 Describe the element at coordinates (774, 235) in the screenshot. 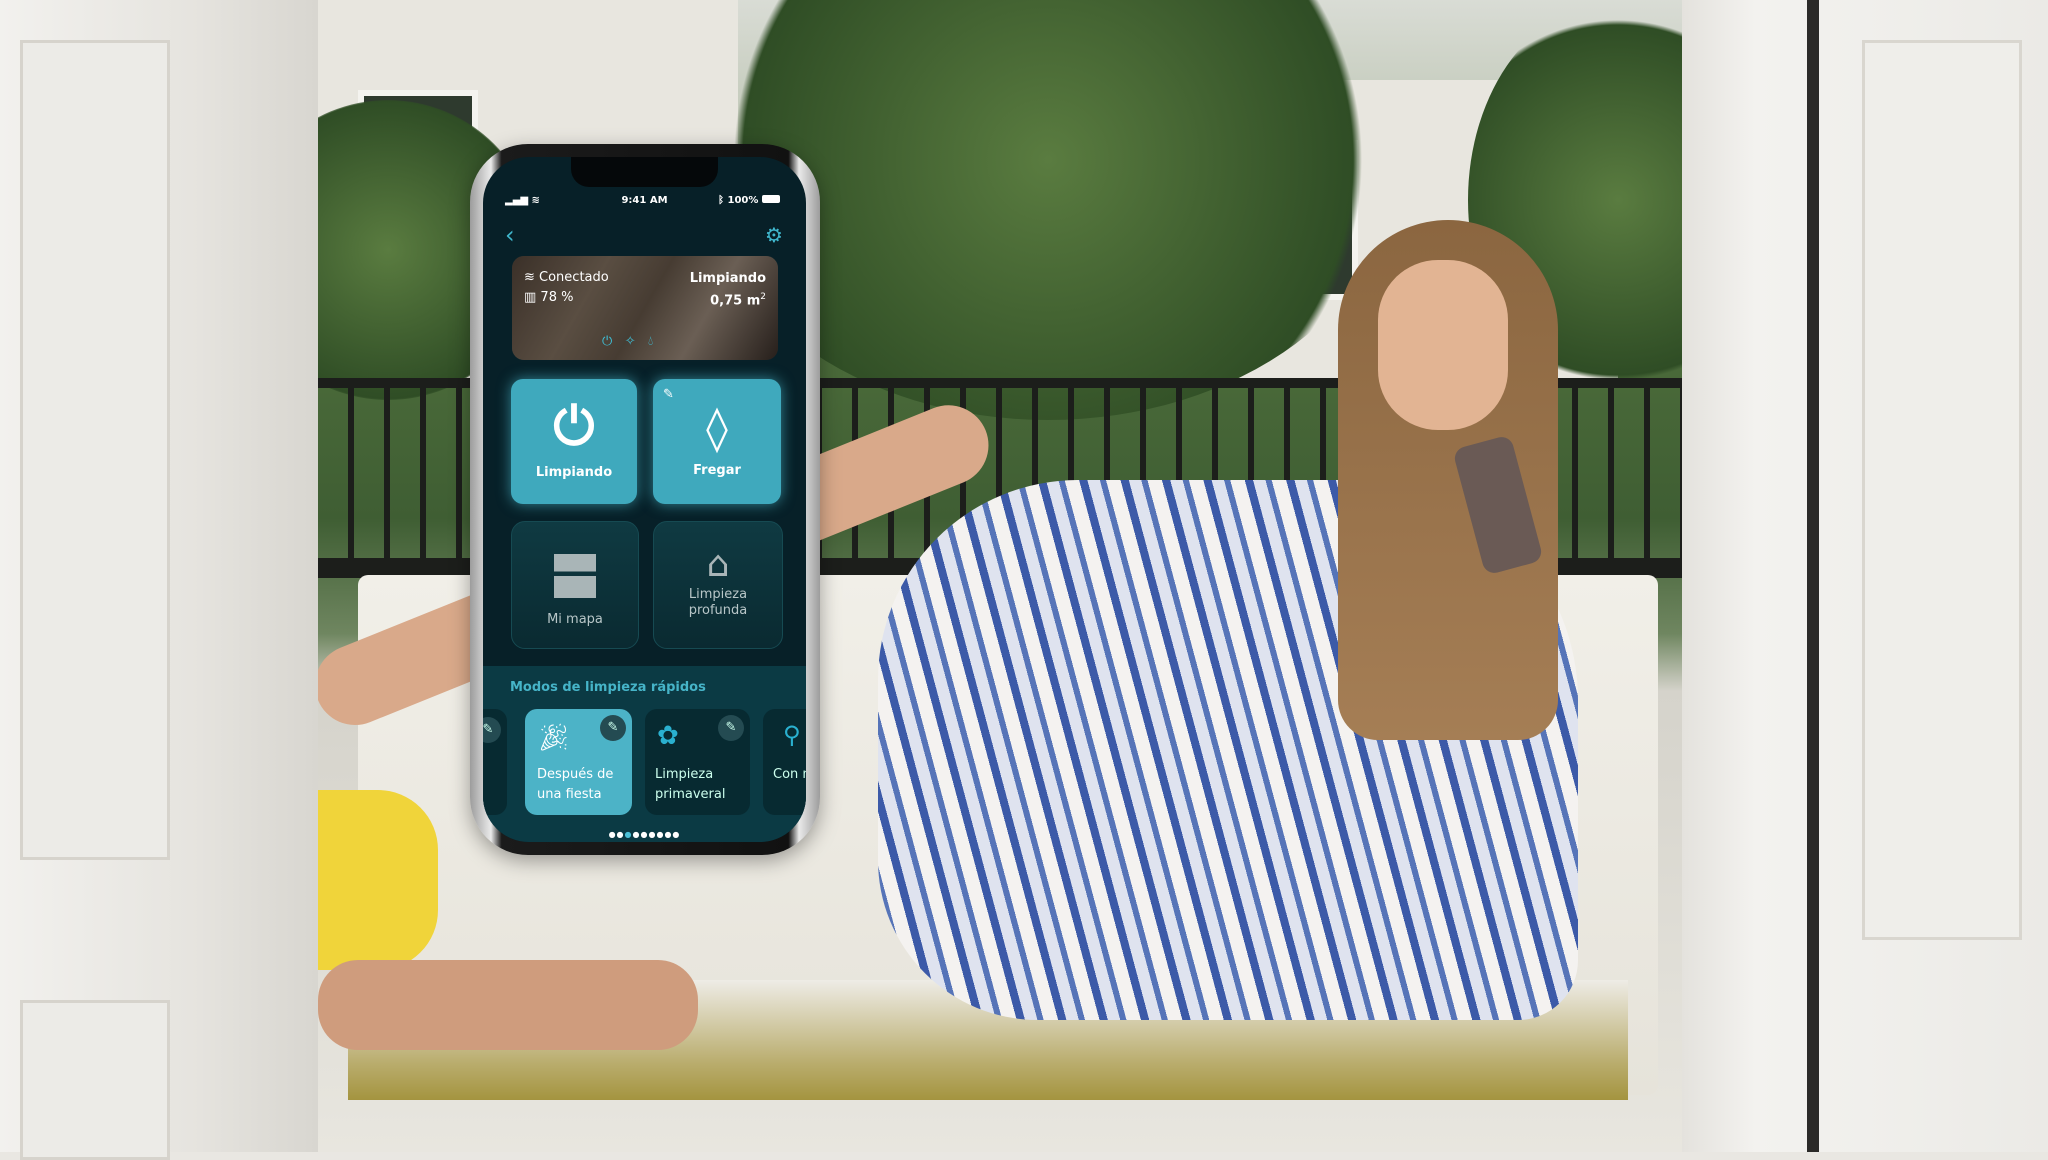

I see `settings-gear-icon: ⚙` at that location.